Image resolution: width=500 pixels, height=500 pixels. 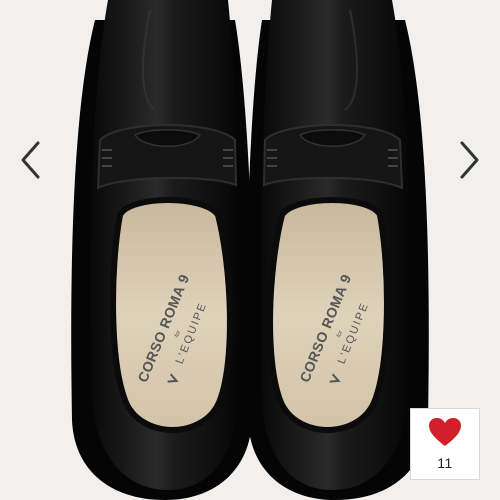 I want to click on previous-image-button, so click(x=30, y=160).